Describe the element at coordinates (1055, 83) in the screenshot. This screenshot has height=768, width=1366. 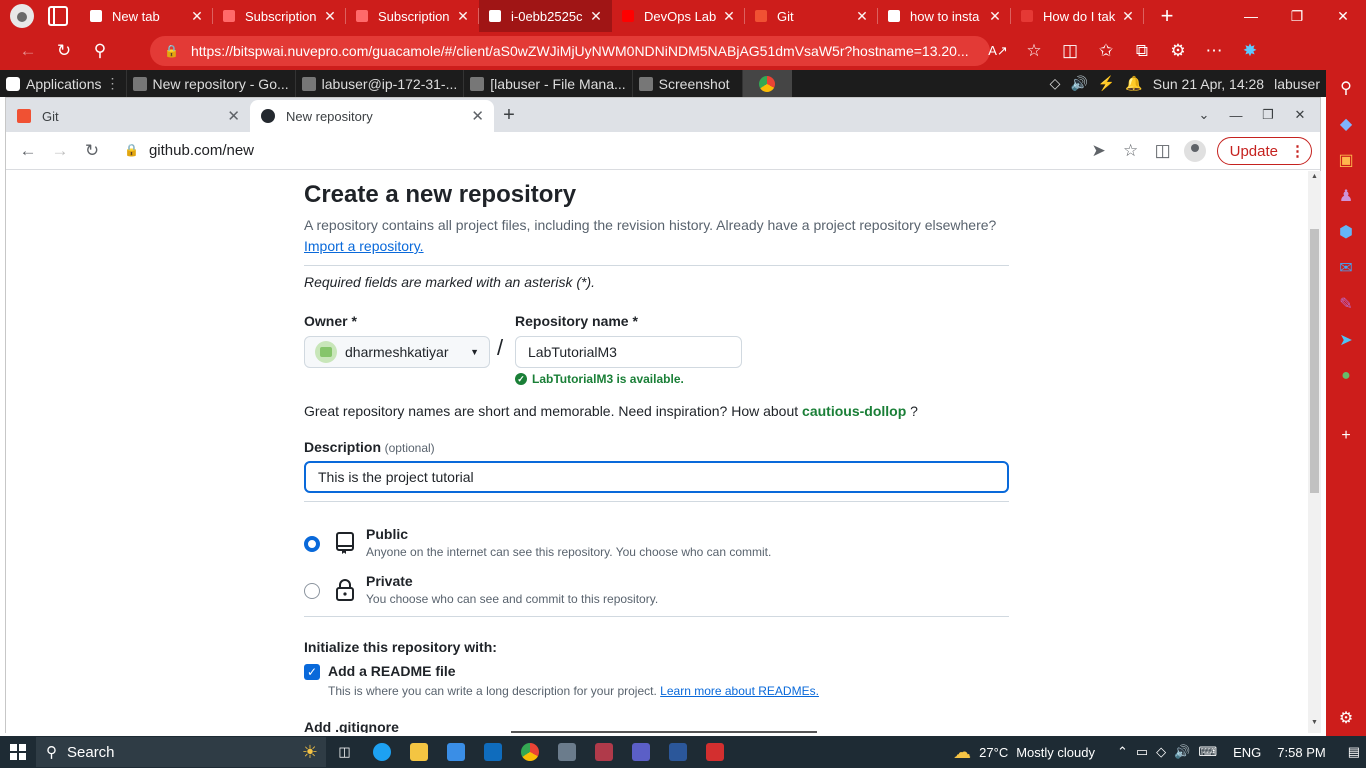
I see `network-icon: ◇` at that location.